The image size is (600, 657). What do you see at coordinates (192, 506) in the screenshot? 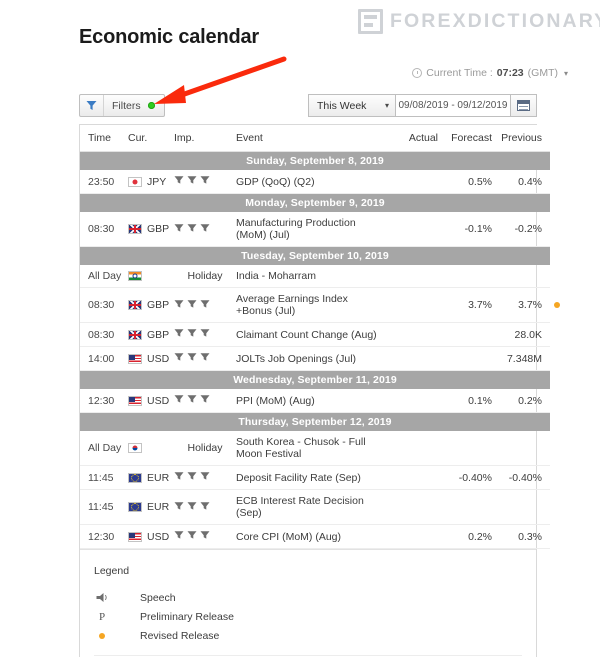
I see `volatility-indicator-high` at bounding box center [192, 506].